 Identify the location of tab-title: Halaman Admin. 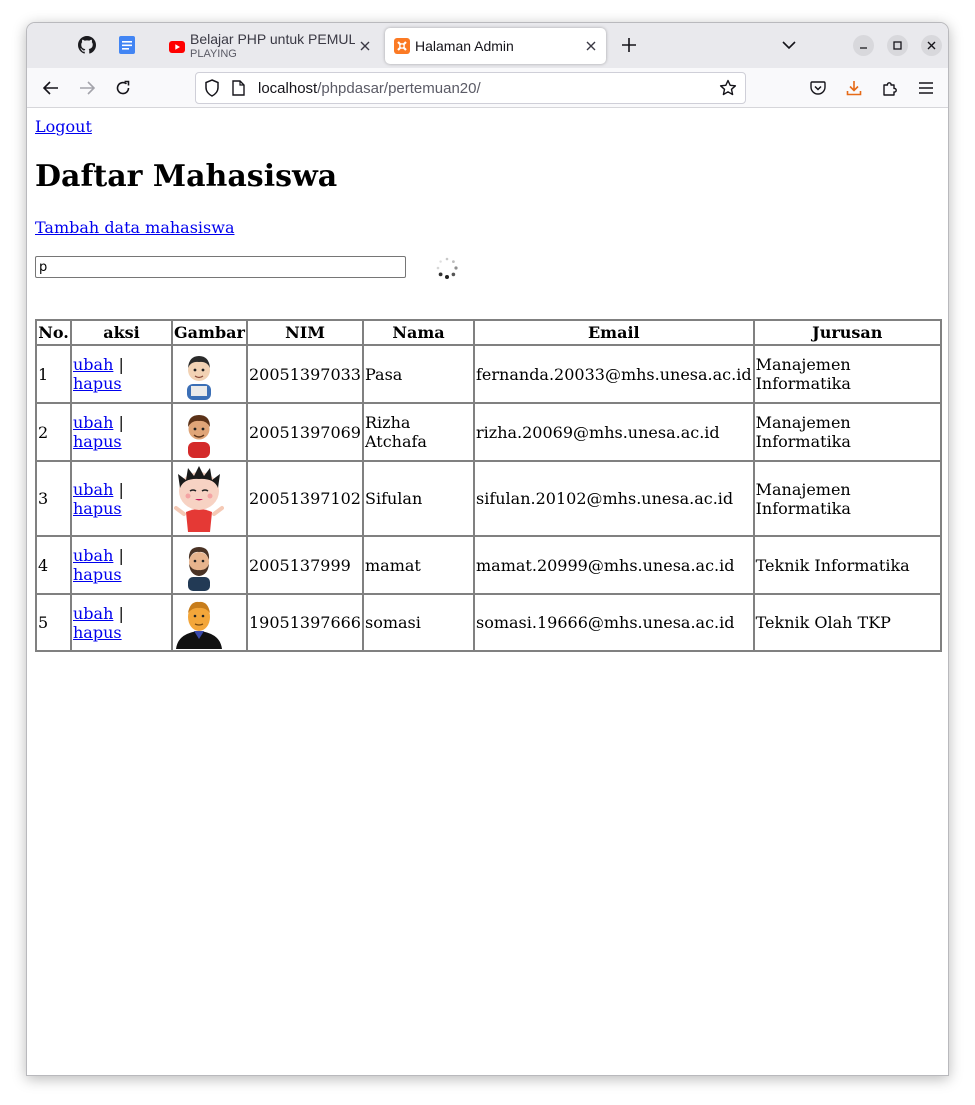
(464, 46).